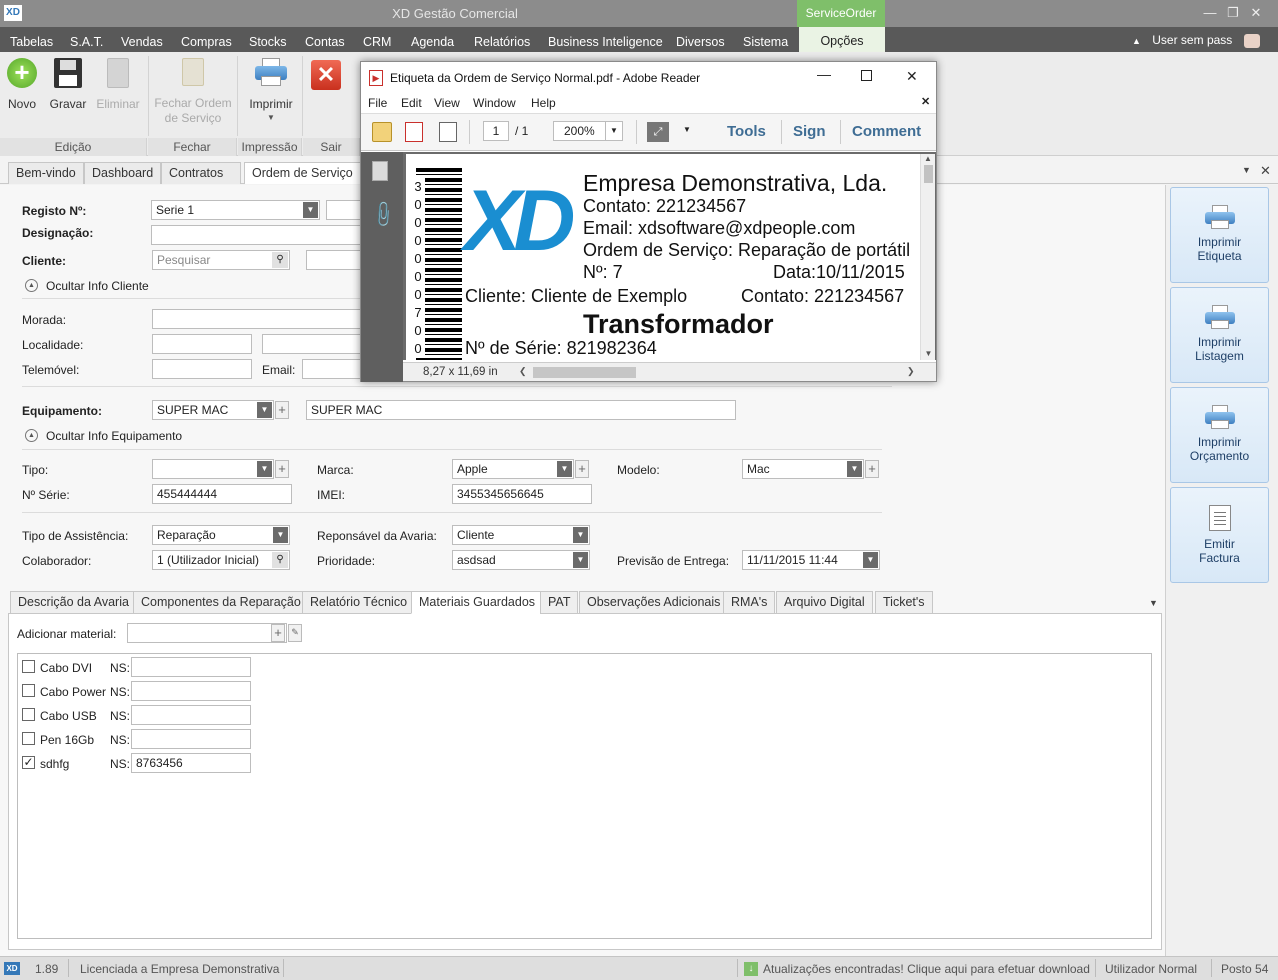 This screenshot has height=980, width=1278. Describe the element at coordinates (824, 602) in the screenshot. I see `tab-arquivo-digital: Arquivo Digital` at that location.